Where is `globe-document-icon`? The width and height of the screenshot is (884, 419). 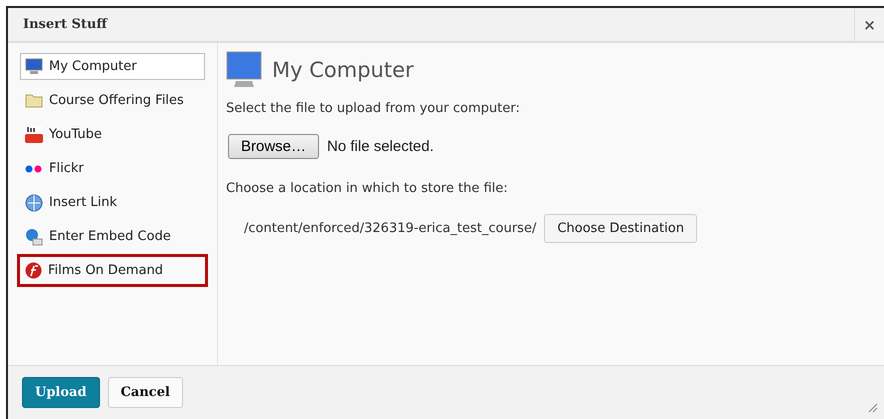 globe-document-icon is located at coordinates (34, 237).